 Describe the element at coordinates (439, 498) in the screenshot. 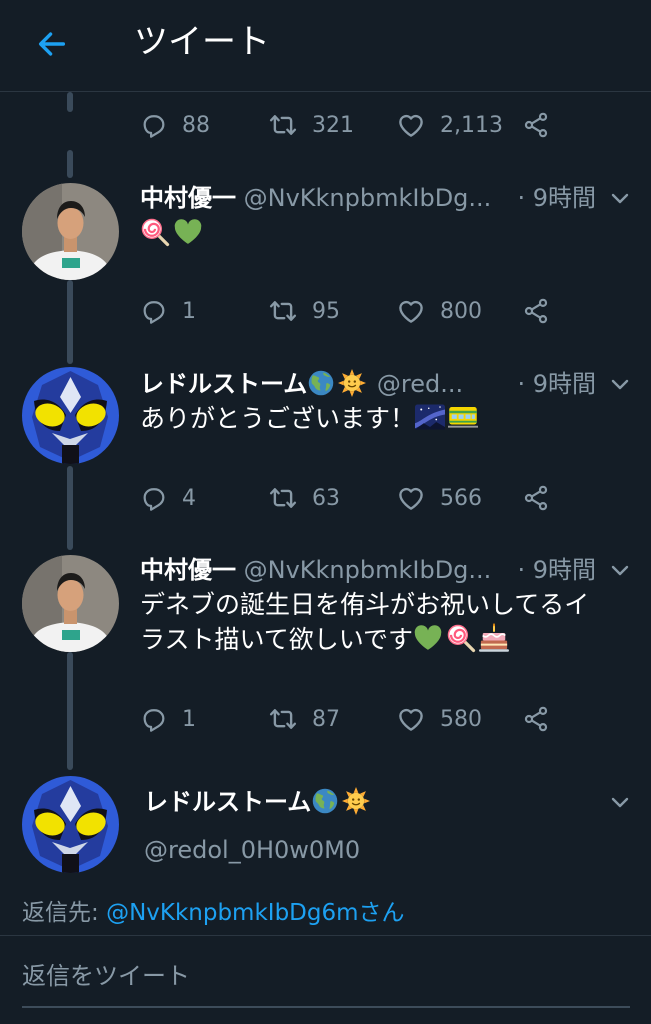

I see `like-button: 566` at that location.